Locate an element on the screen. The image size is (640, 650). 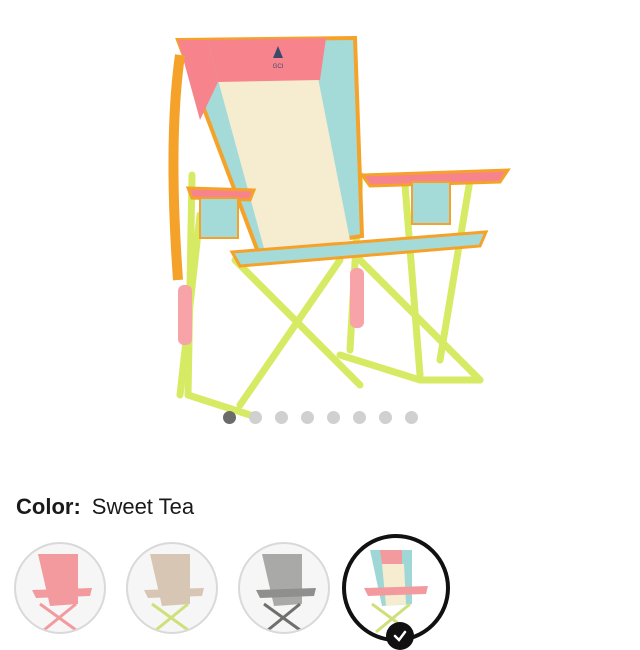
sand-swatch is located at coordinates (172, 588).